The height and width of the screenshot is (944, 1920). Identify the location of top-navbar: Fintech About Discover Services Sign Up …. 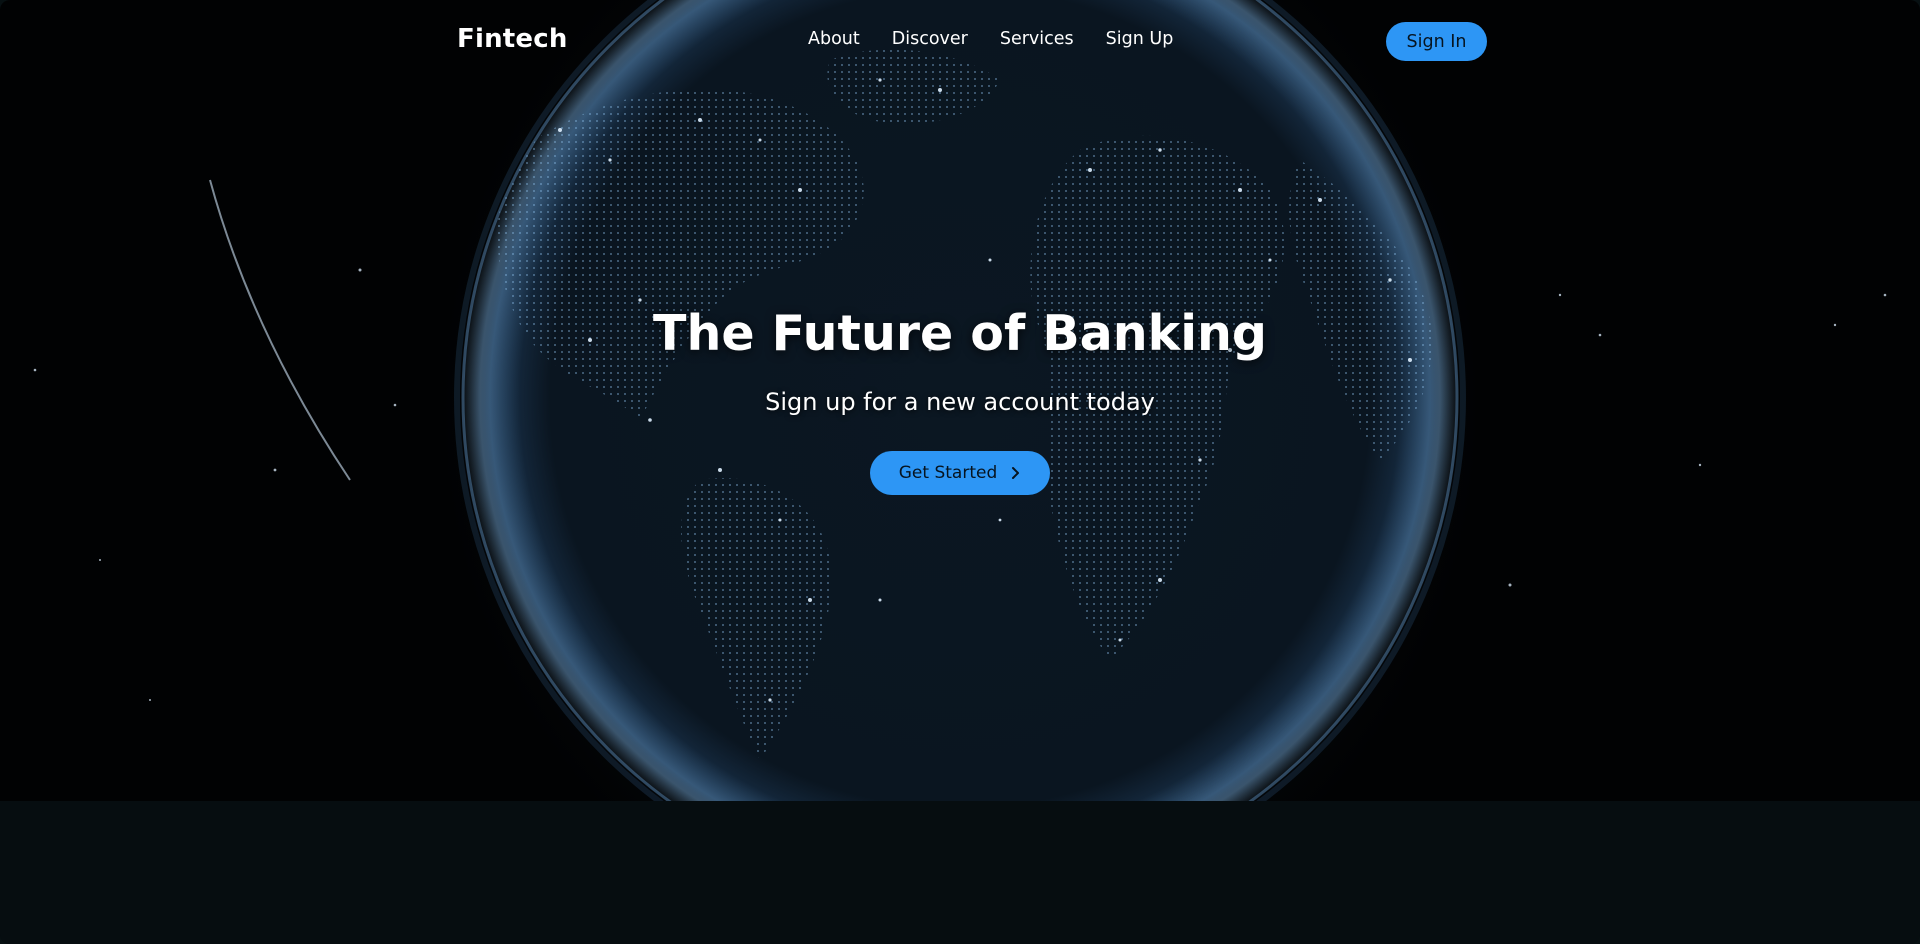
(960, 42).